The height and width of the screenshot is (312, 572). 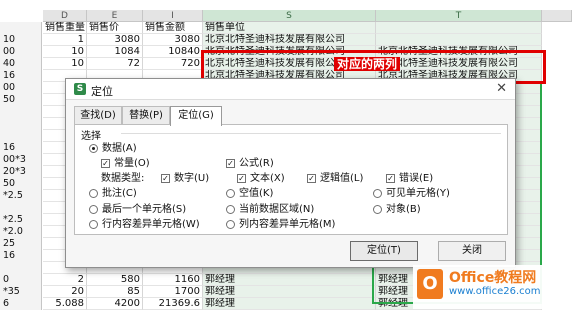 What do you see at coordinates (146, 115) in the screenshot?
I see `tab-replace: 替换(P)` at bounding box center [146, 115].